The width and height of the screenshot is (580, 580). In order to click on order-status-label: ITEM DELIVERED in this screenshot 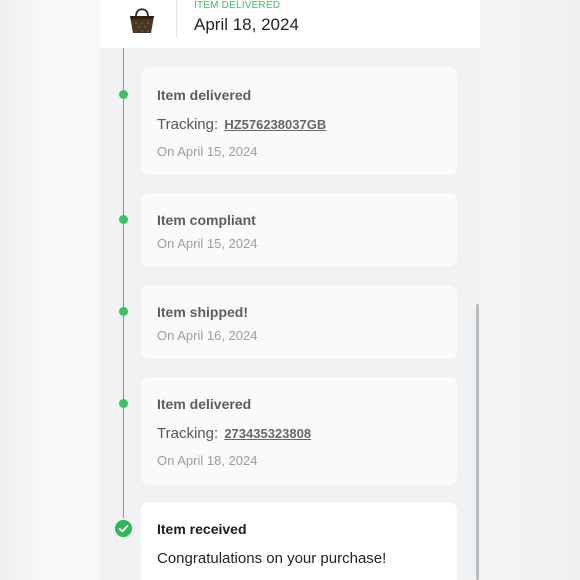, I will do `click(237, 5)`.